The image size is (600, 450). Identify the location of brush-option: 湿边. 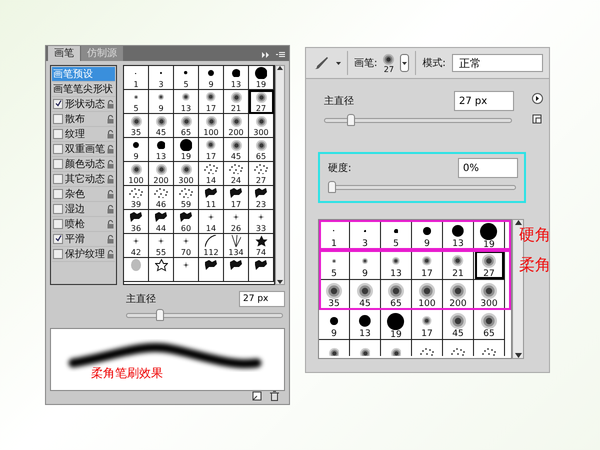
(83, 210).